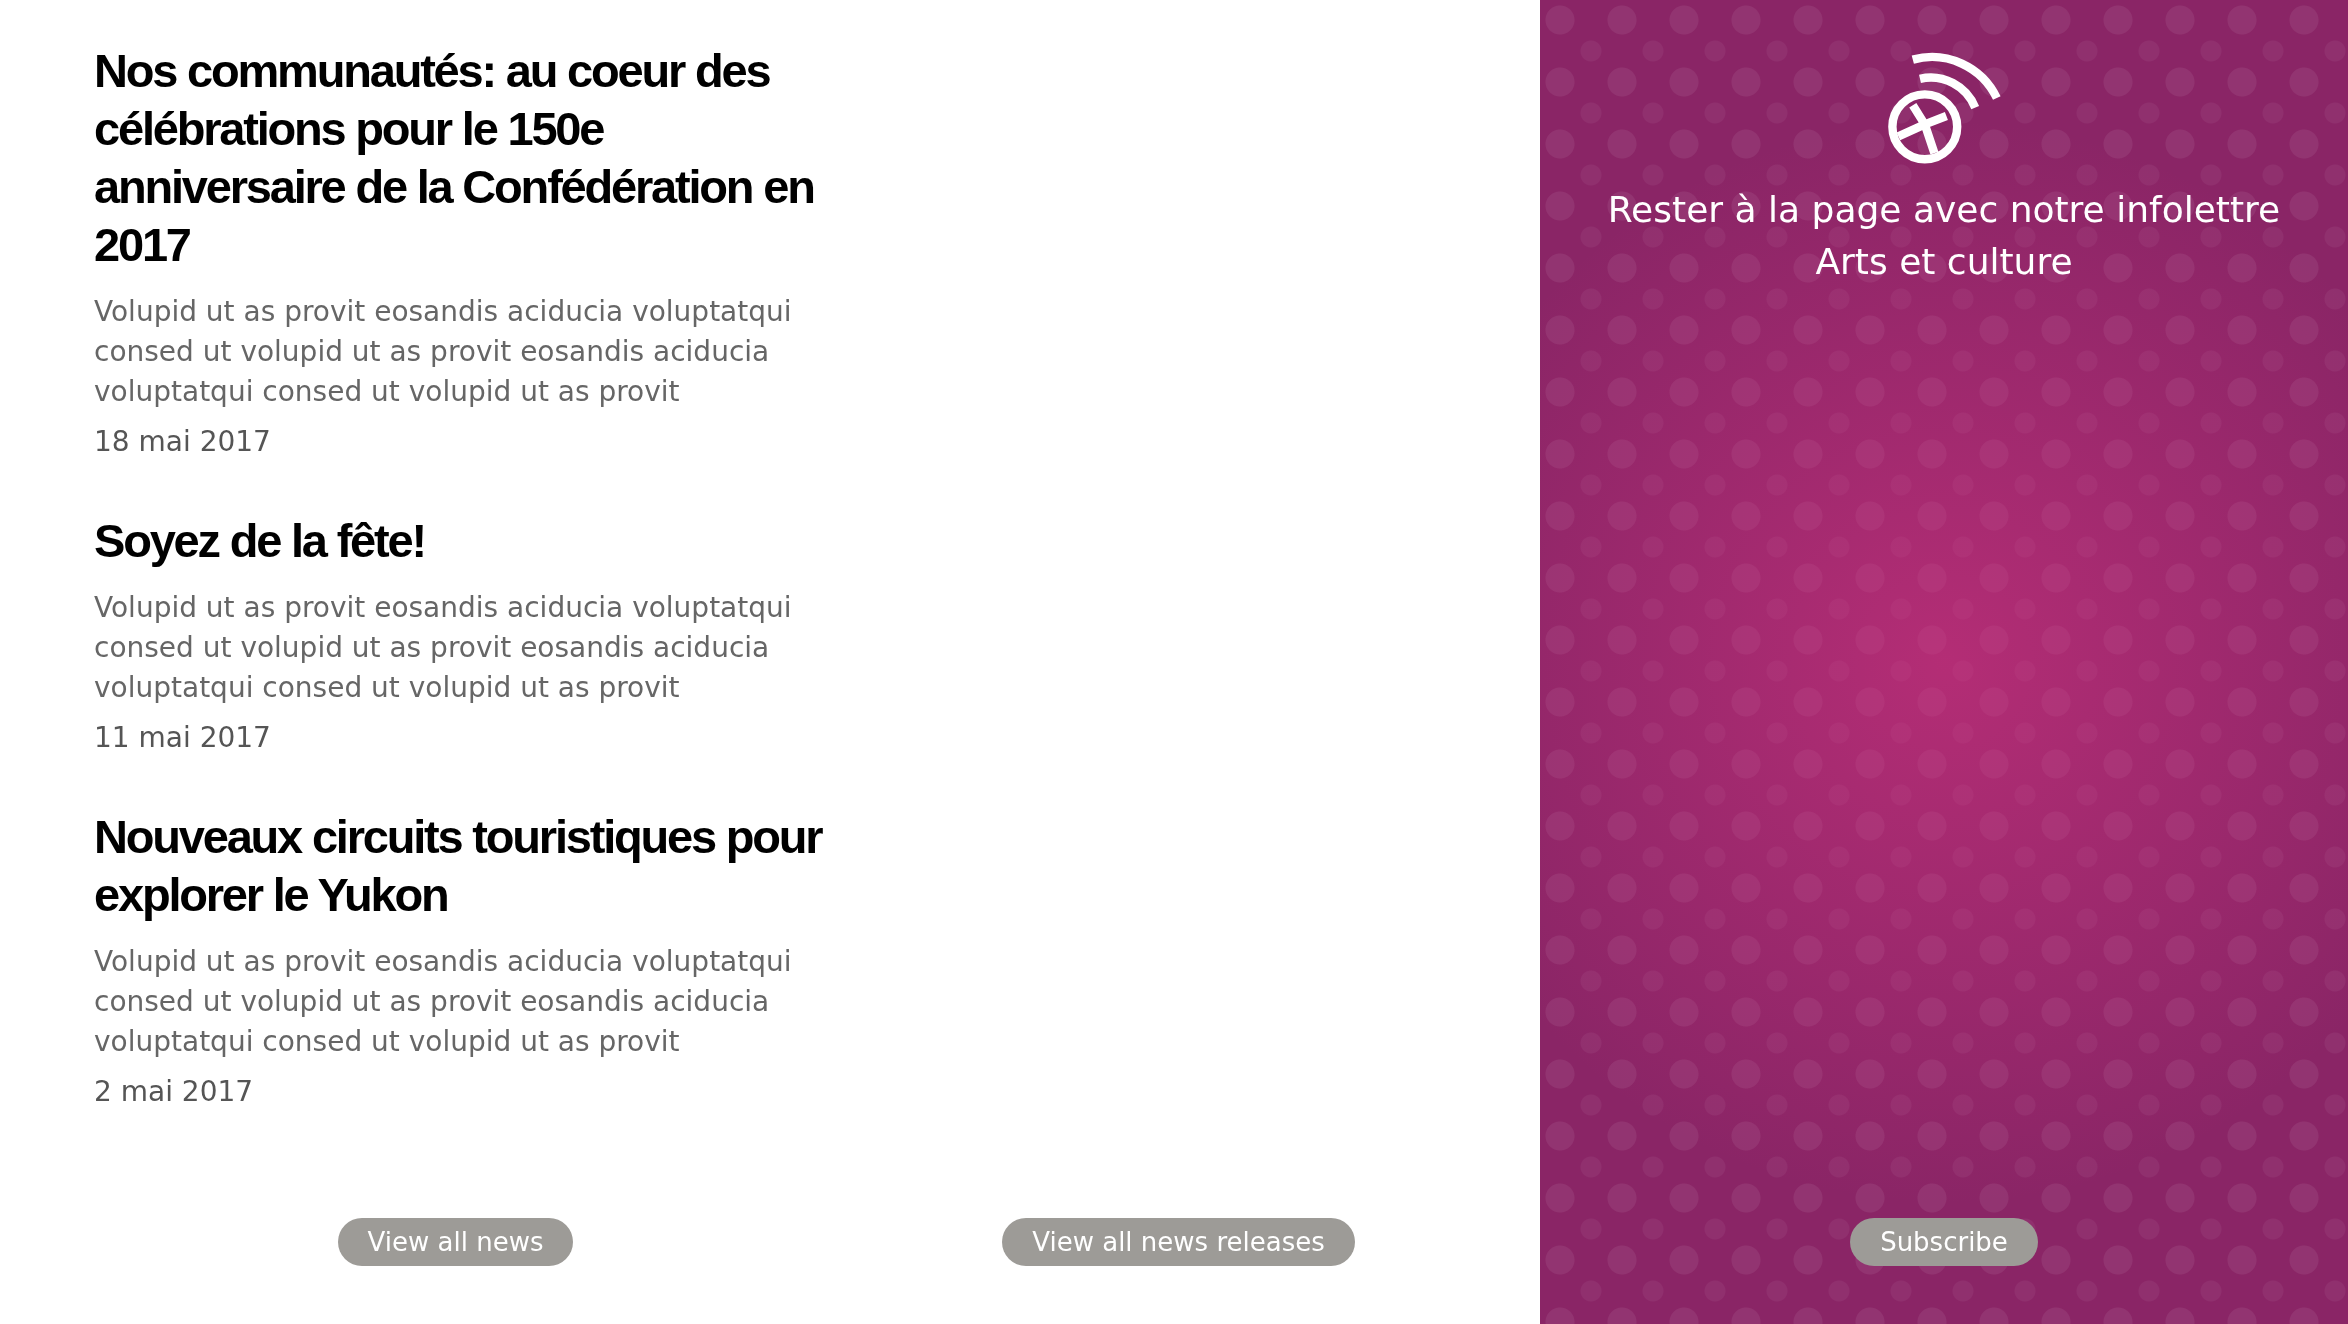 Image resolution: width=2348 pixels, height=1324 pixels. I want to click on article-date: 11 mai 2017, so click(183, 738).